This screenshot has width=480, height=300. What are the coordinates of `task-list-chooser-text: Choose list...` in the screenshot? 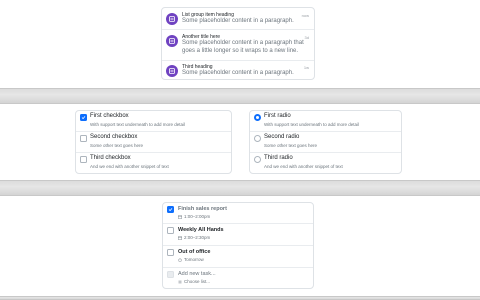 It's located at (197, 281).